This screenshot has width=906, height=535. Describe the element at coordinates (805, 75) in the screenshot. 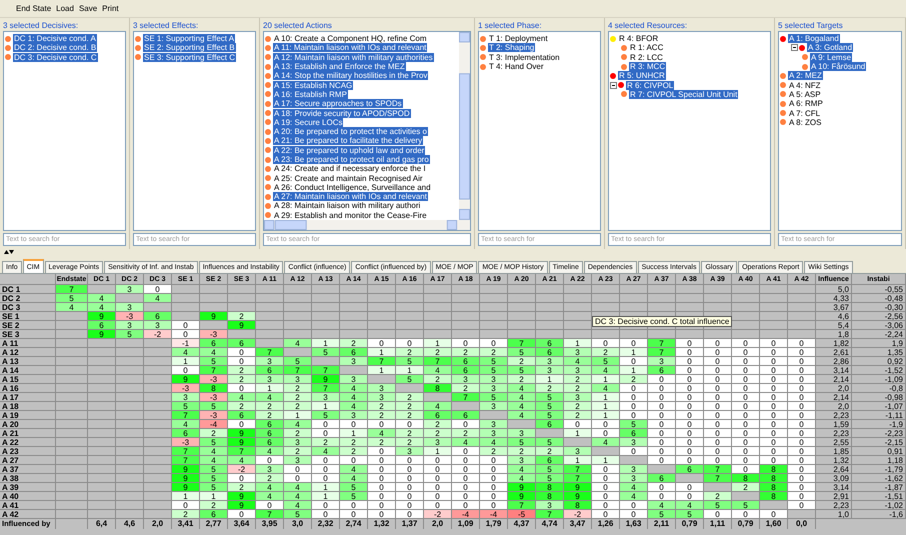

I see `list-item: A 2: MEZ` at that location.